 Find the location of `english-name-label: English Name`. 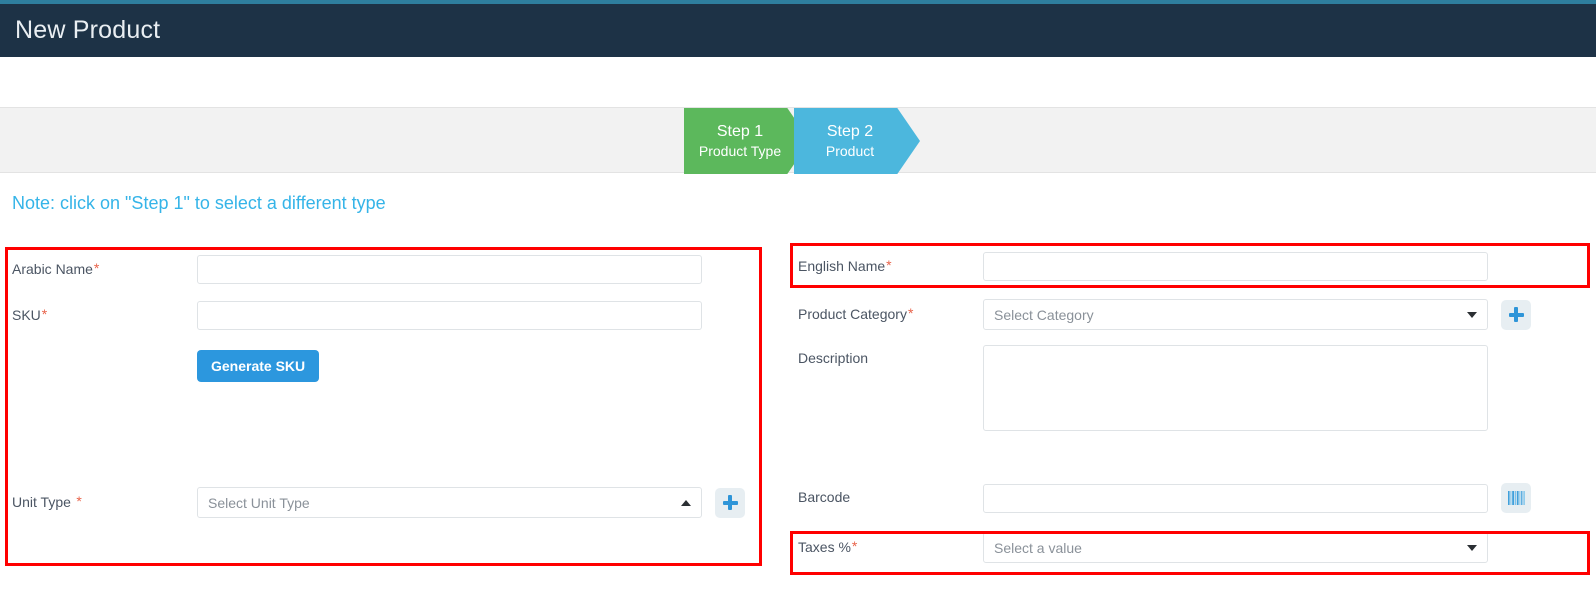

english-name-label: English Name is located at coordinates (842, 265).